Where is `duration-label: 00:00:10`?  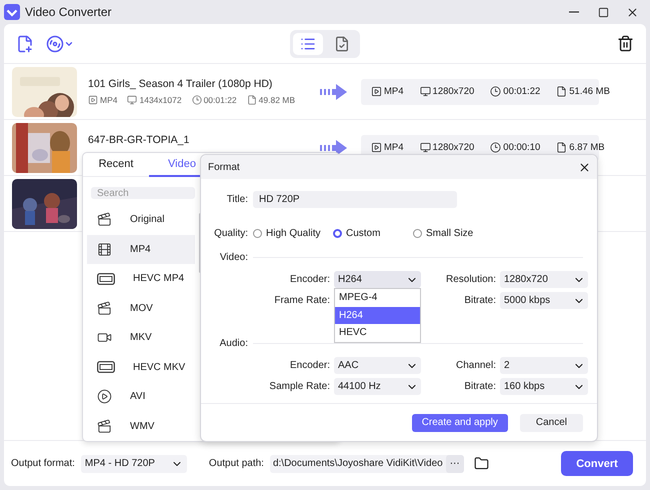
duration-label: 00:00:10 is located at coordinates (515, 147).